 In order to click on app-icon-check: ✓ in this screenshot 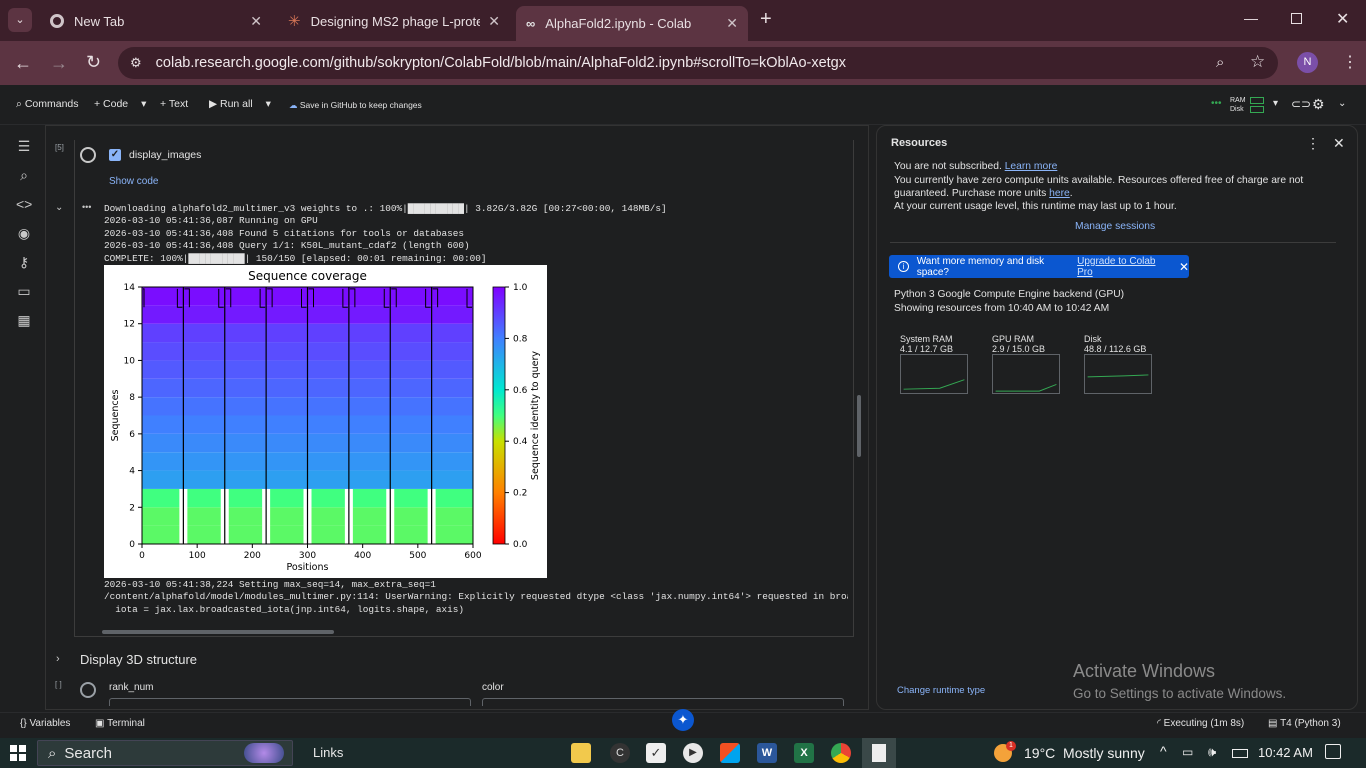, I will do `click(656, 753)`.